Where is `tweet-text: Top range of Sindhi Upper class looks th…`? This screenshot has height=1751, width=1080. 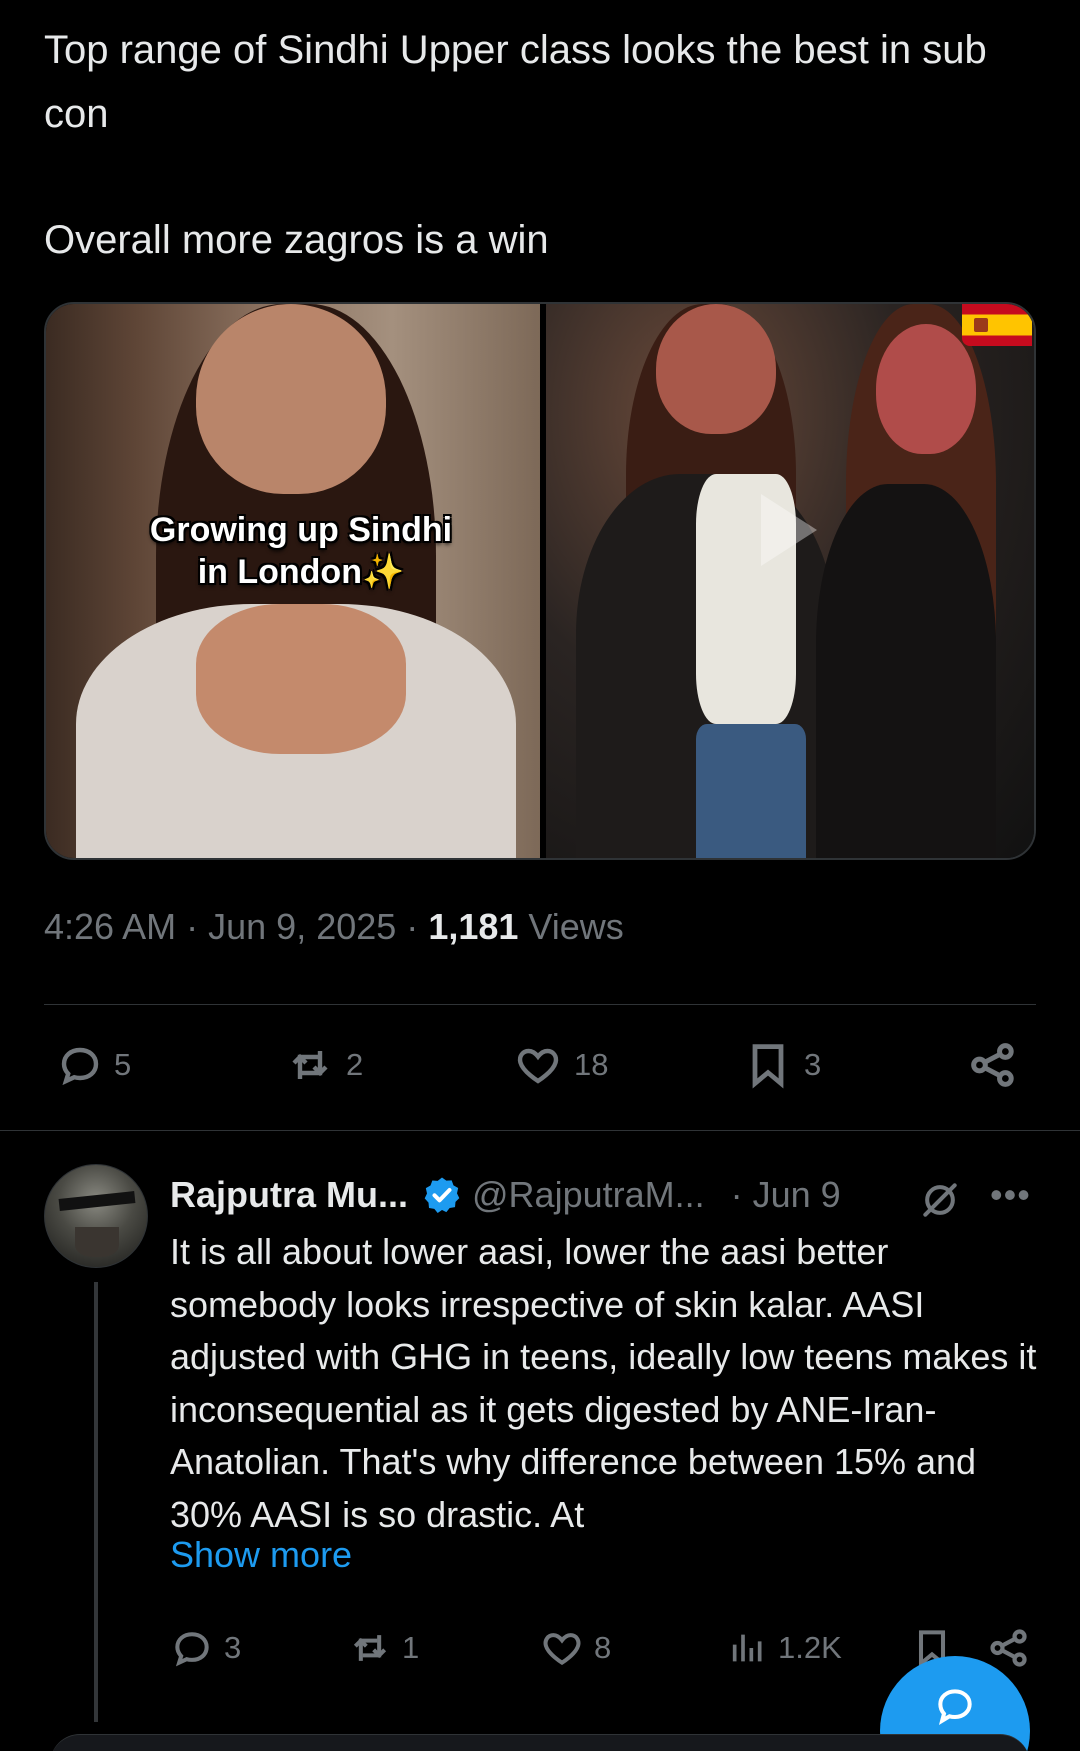
tweet-text: Top range of Sindhi Upper class looks th… is located at coordinates (544, 145).